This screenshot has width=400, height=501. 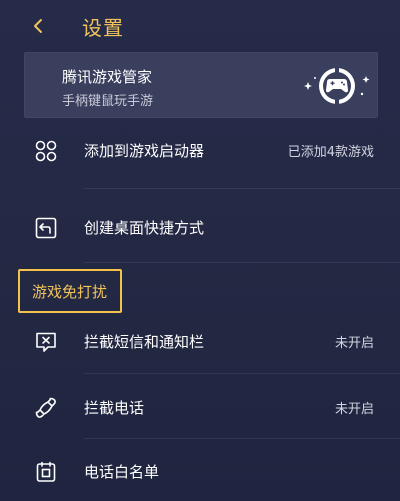 What do you see at coordinates (46, 151) in the screenshot?
I see `grid-four-icon` at bounding box center [46, 151].